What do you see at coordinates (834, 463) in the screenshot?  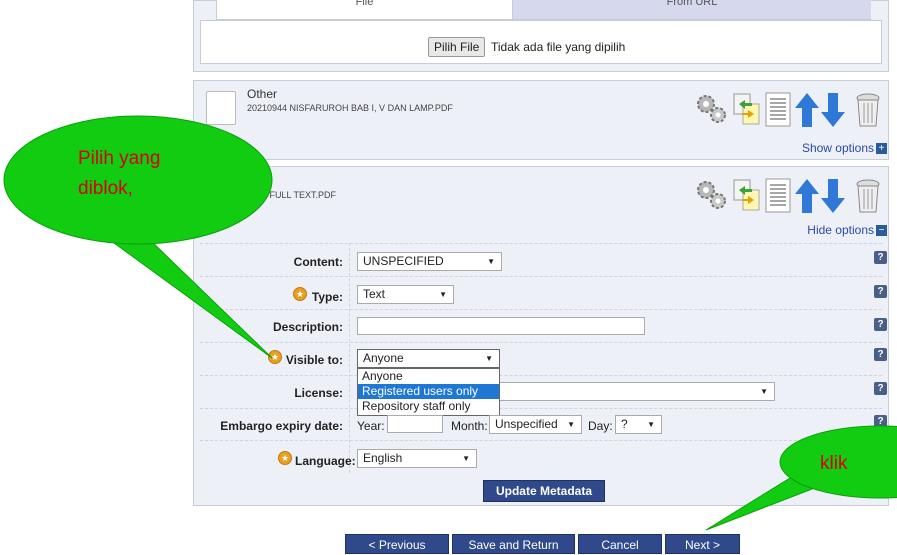 I see `annotation-text-2: klik` at bounding box center [834, 463].